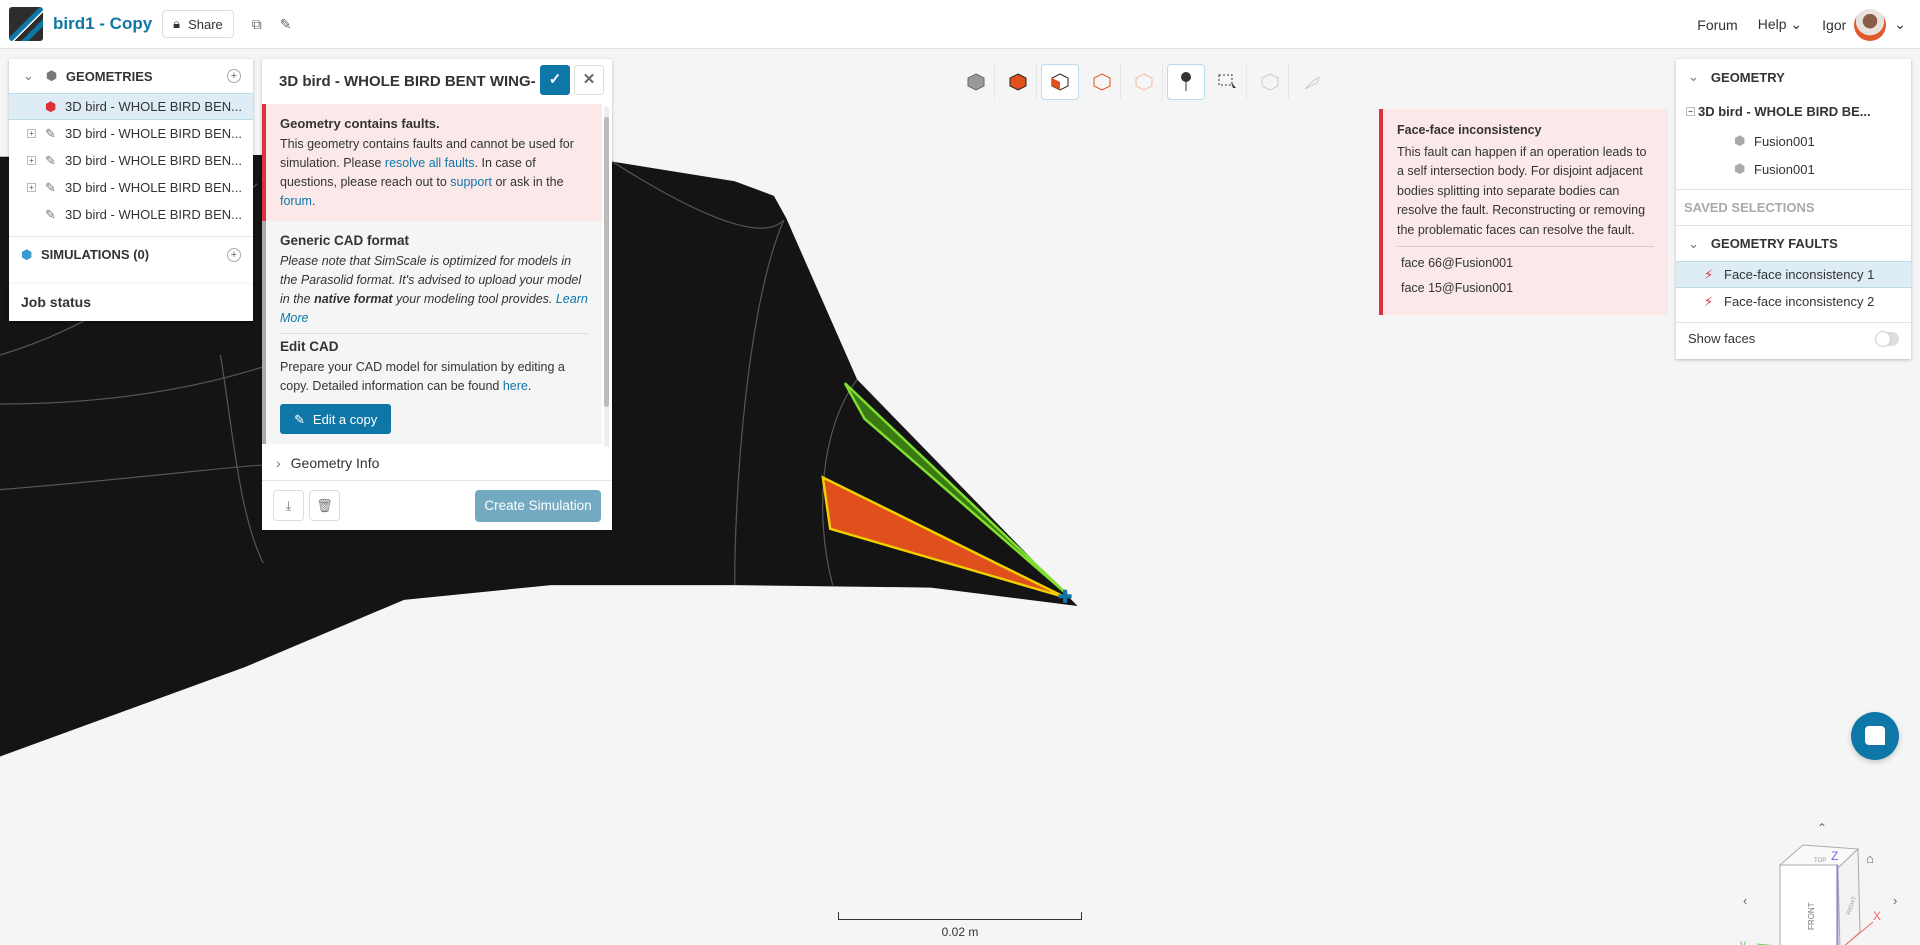  I want to click on here-link: here, so click(515, 386).